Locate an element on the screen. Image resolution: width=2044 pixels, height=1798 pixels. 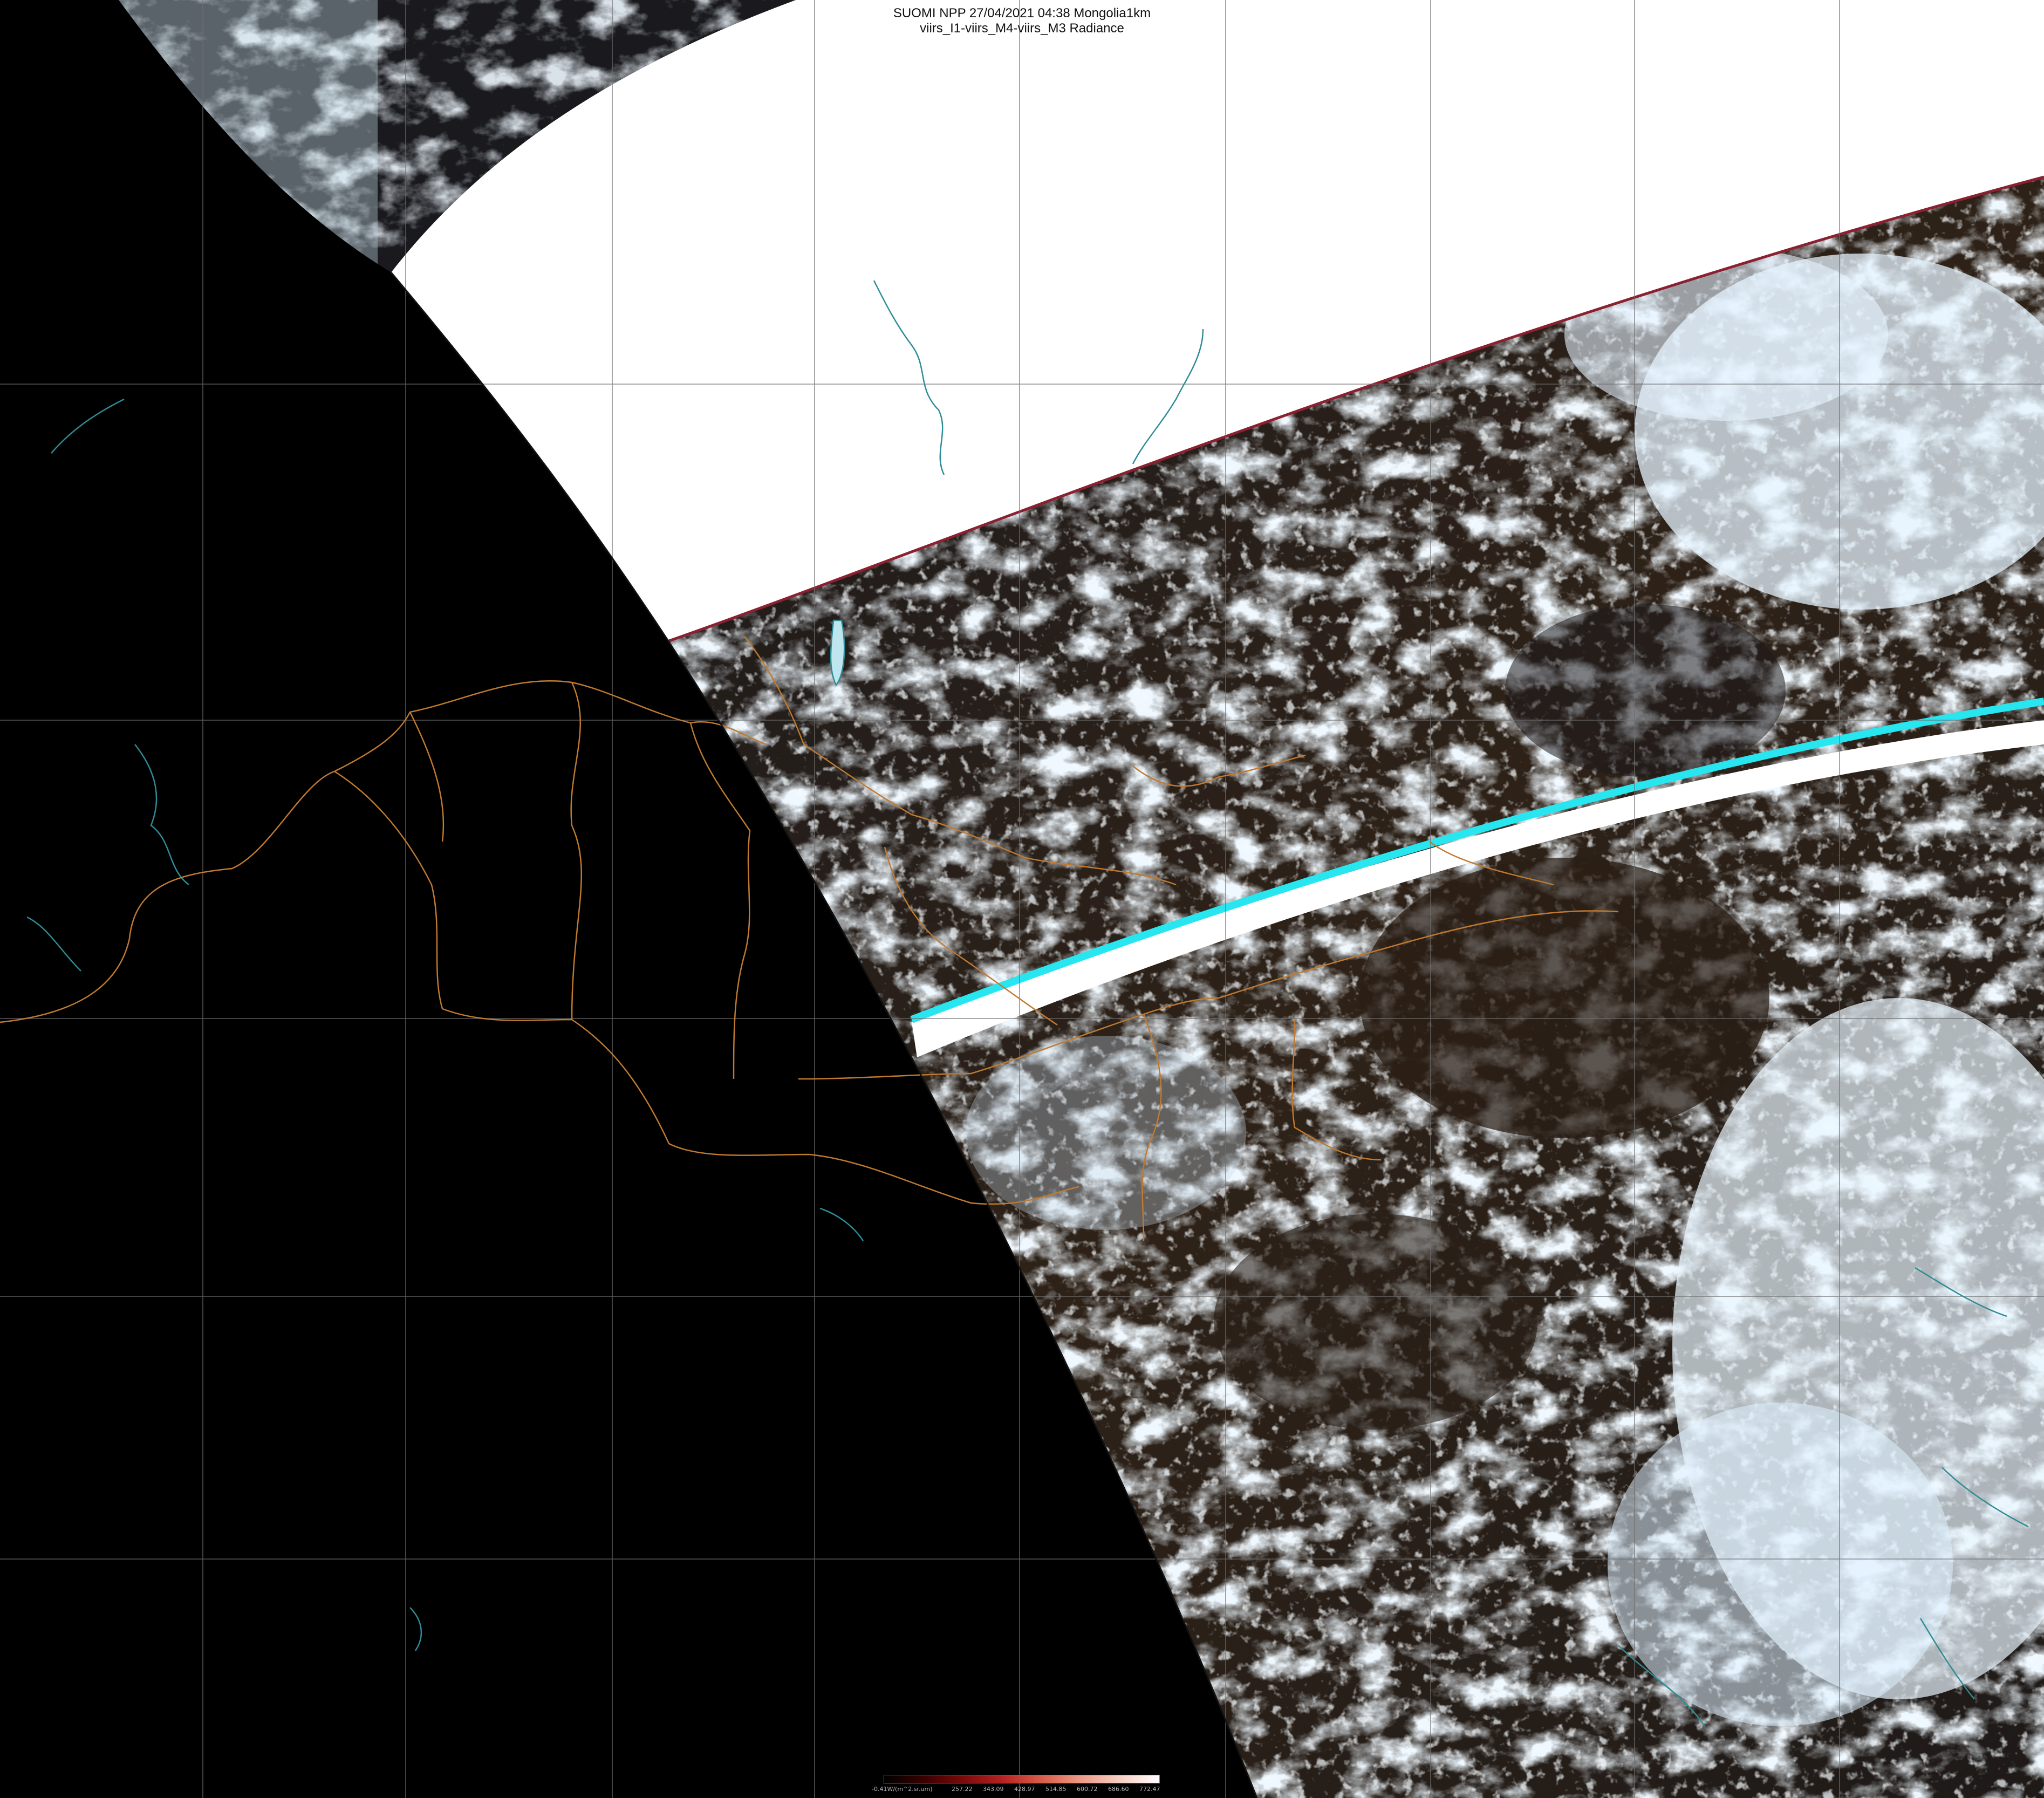
colorbar-tick: 343.09 is located at coordinates (993, 1790).